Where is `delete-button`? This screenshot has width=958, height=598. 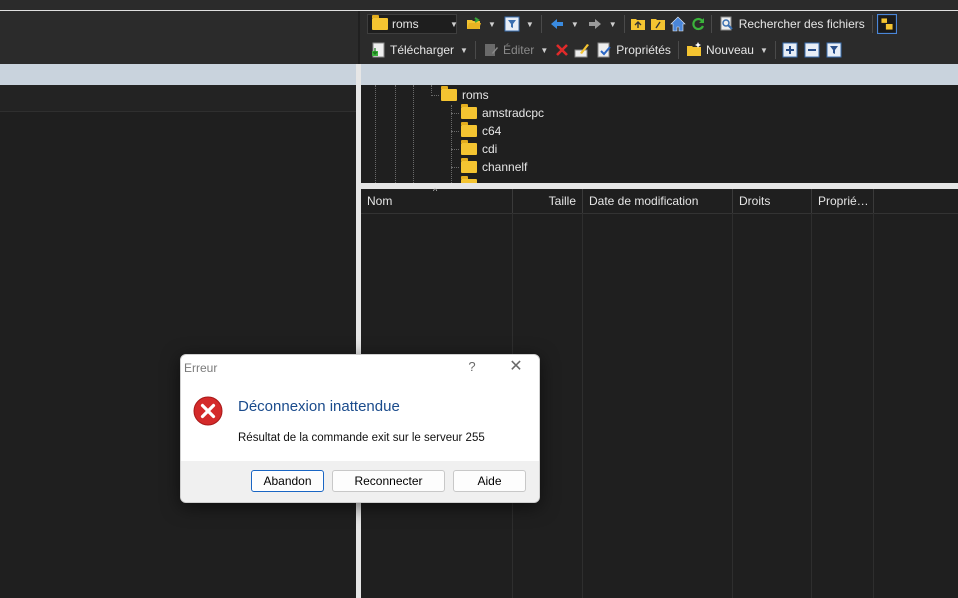 delete-button is located at coordinates (562, 50).